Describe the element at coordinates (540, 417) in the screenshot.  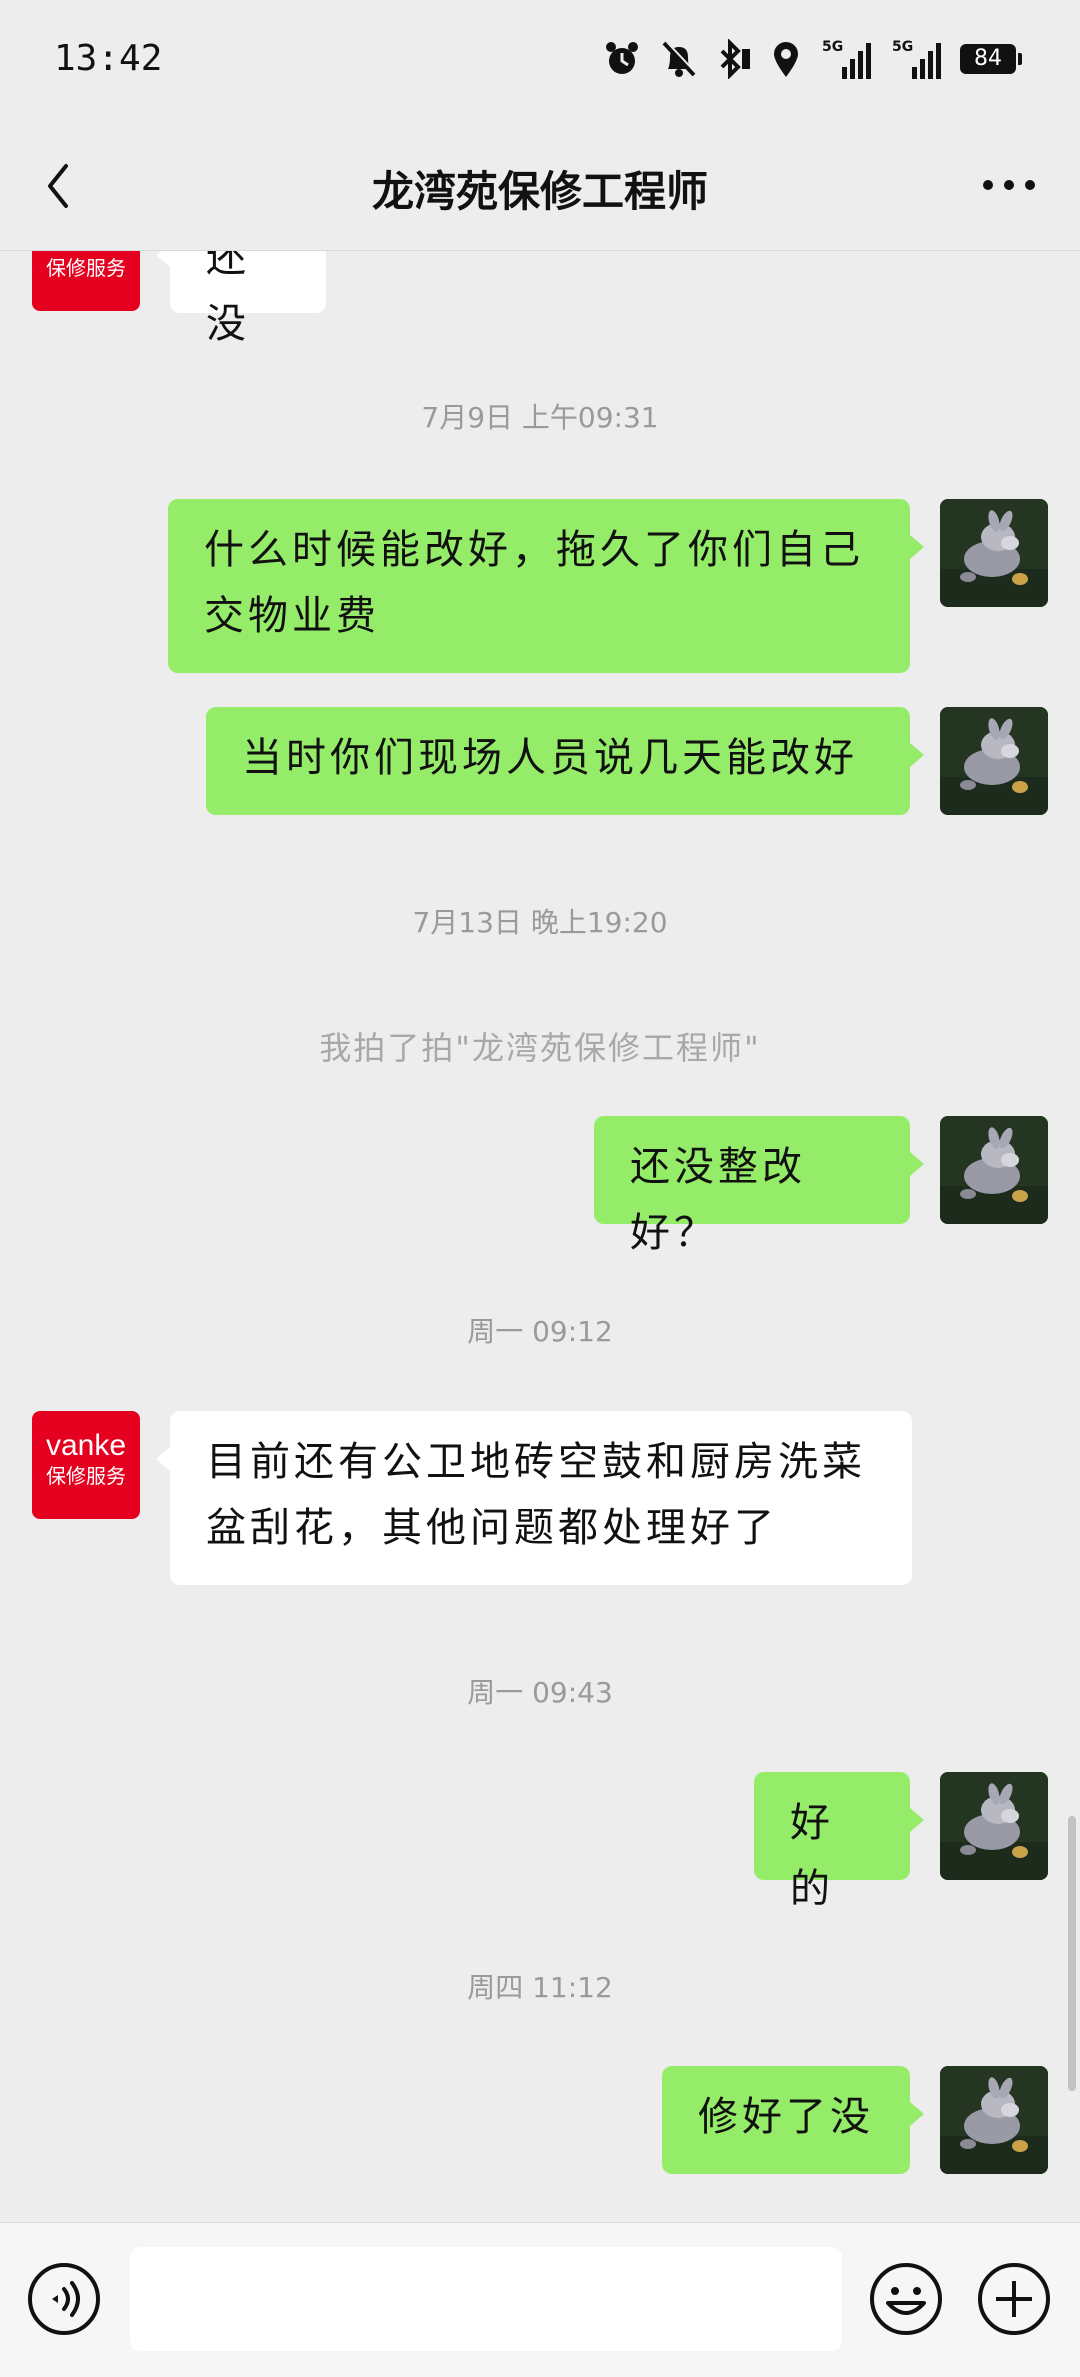
I see `message-timestamp: 7月9日 上午09:31` at that location.